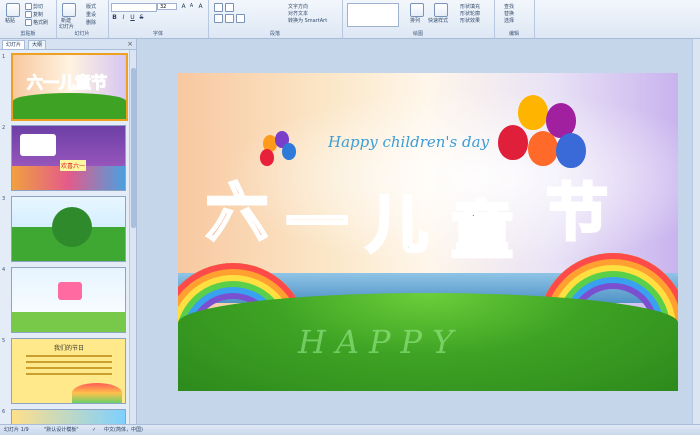  What do you see at coordinates (114, 17) in the screenshot?
I see `bold-button: B` at bounding box center [114, 17].